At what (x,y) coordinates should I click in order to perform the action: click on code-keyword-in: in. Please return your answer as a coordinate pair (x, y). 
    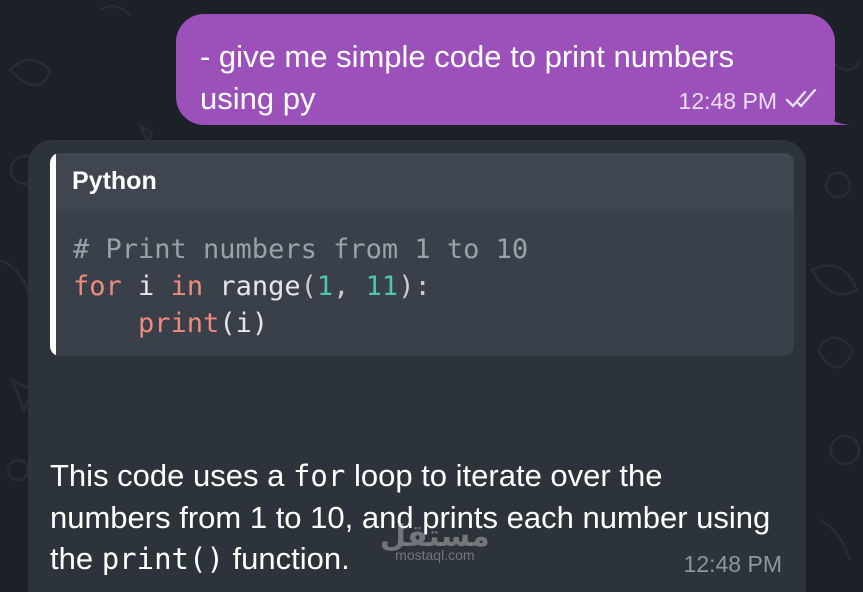
    Looking at the image, I should click on (187, 286).